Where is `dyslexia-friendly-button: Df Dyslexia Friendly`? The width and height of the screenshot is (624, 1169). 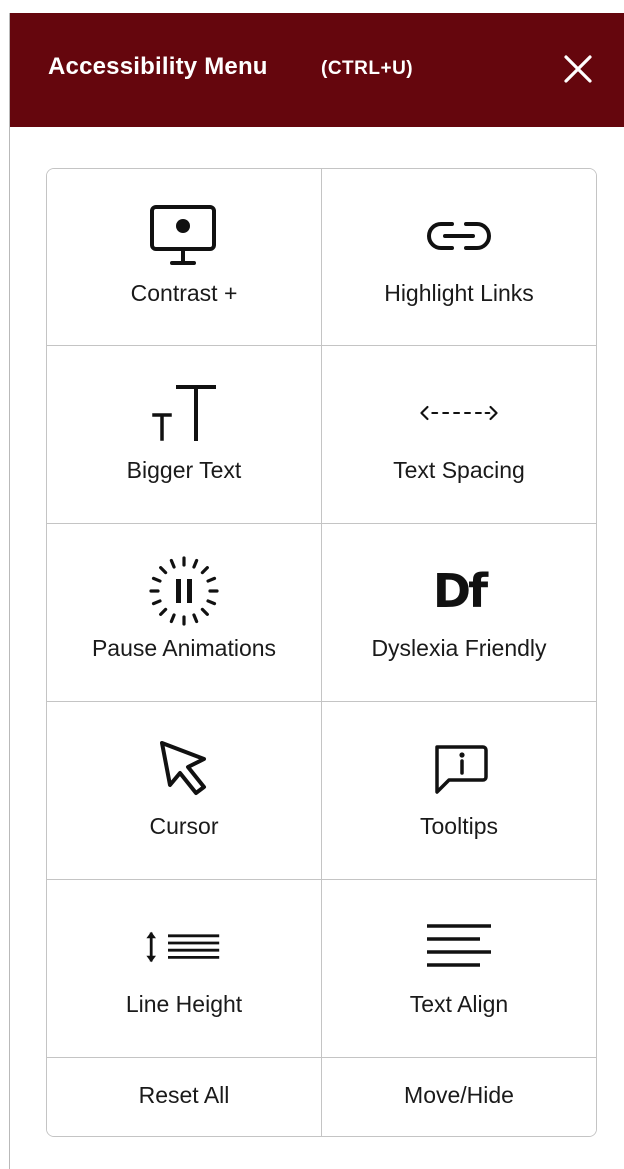 dyslexia-friendly-button: Df Dyslexia Friendly is located at coordinates (459, 613).